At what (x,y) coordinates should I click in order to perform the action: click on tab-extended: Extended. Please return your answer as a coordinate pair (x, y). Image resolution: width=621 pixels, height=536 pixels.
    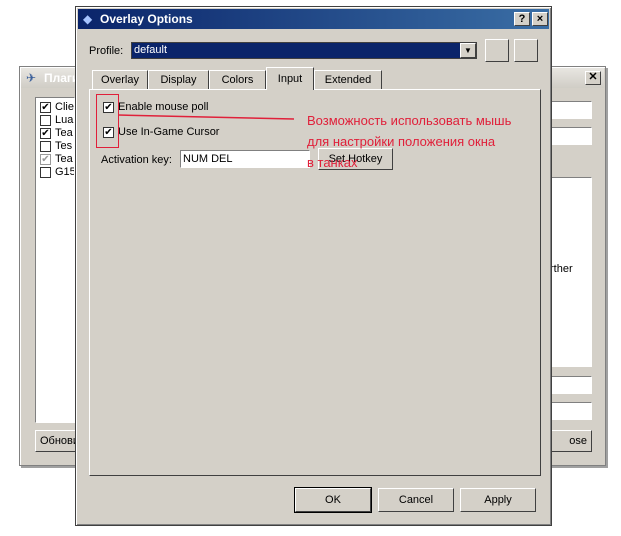
    Looking at the image, I should click on (348, 79).